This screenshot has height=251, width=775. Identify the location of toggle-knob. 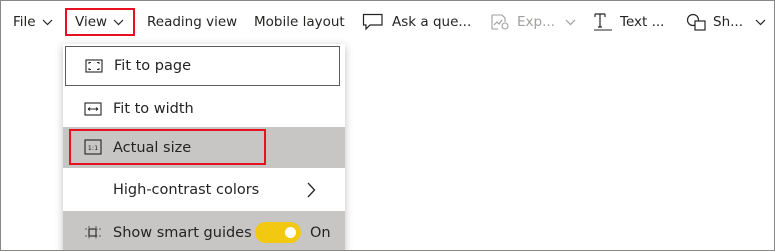
(290, 232).